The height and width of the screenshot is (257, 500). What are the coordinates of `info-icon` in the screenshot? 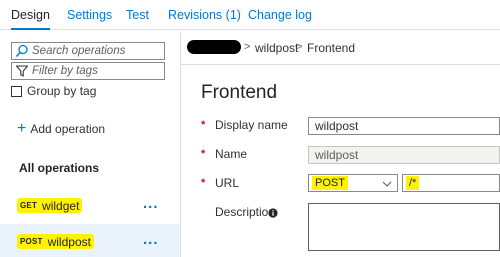 It's located at (273, 212).